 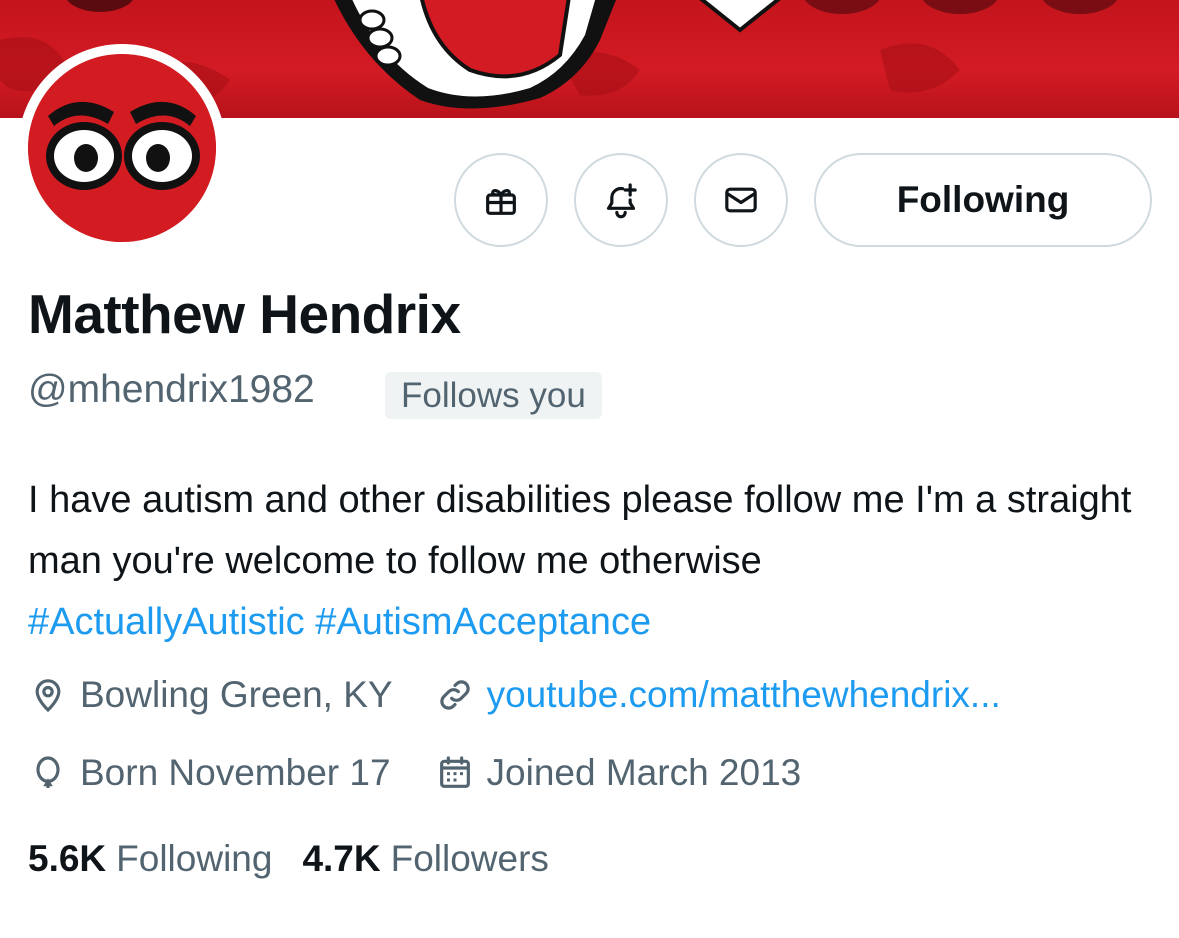 I want to click on hashtag-link: #ActuallyAutistic, so click(x=166, y=622).